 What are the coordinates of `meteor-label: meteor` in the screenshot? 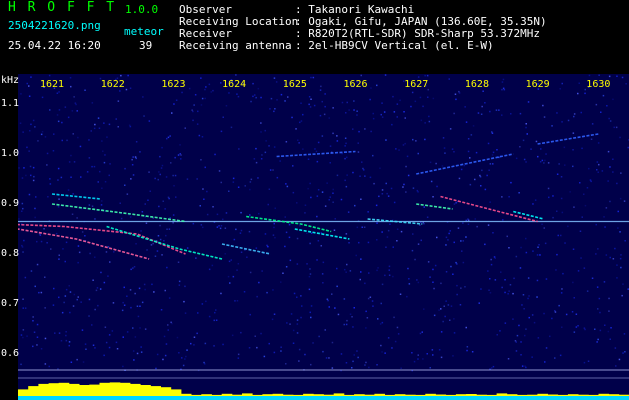 It's located at (144, 31).